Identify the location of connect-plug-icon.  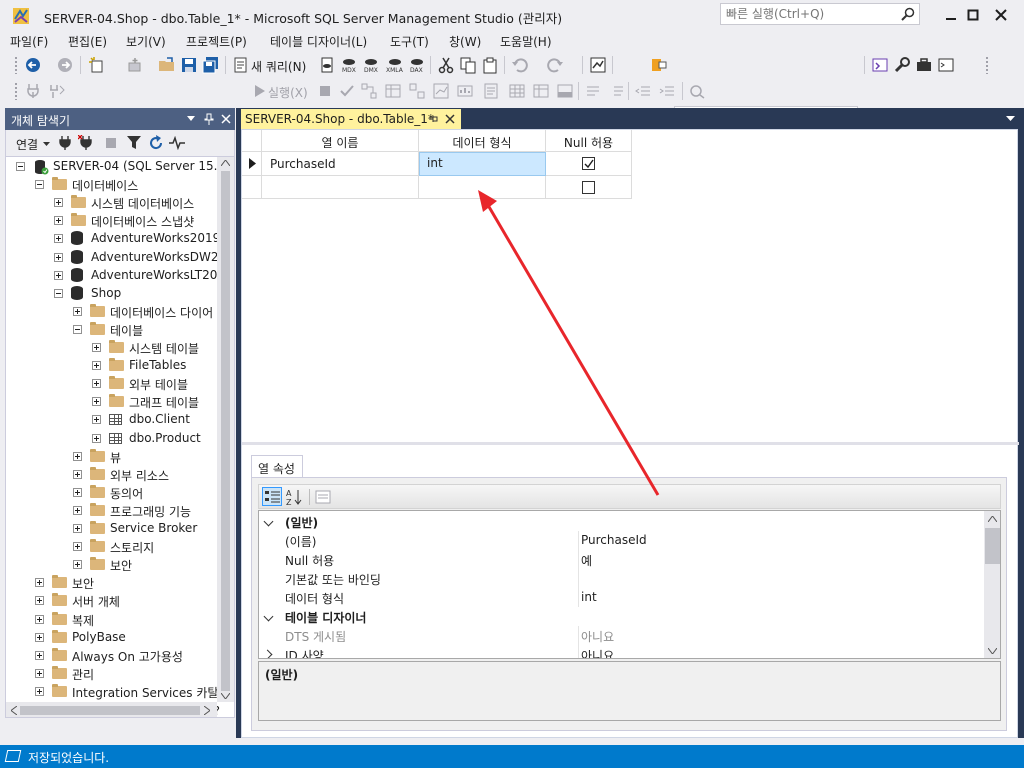
(33, 91).